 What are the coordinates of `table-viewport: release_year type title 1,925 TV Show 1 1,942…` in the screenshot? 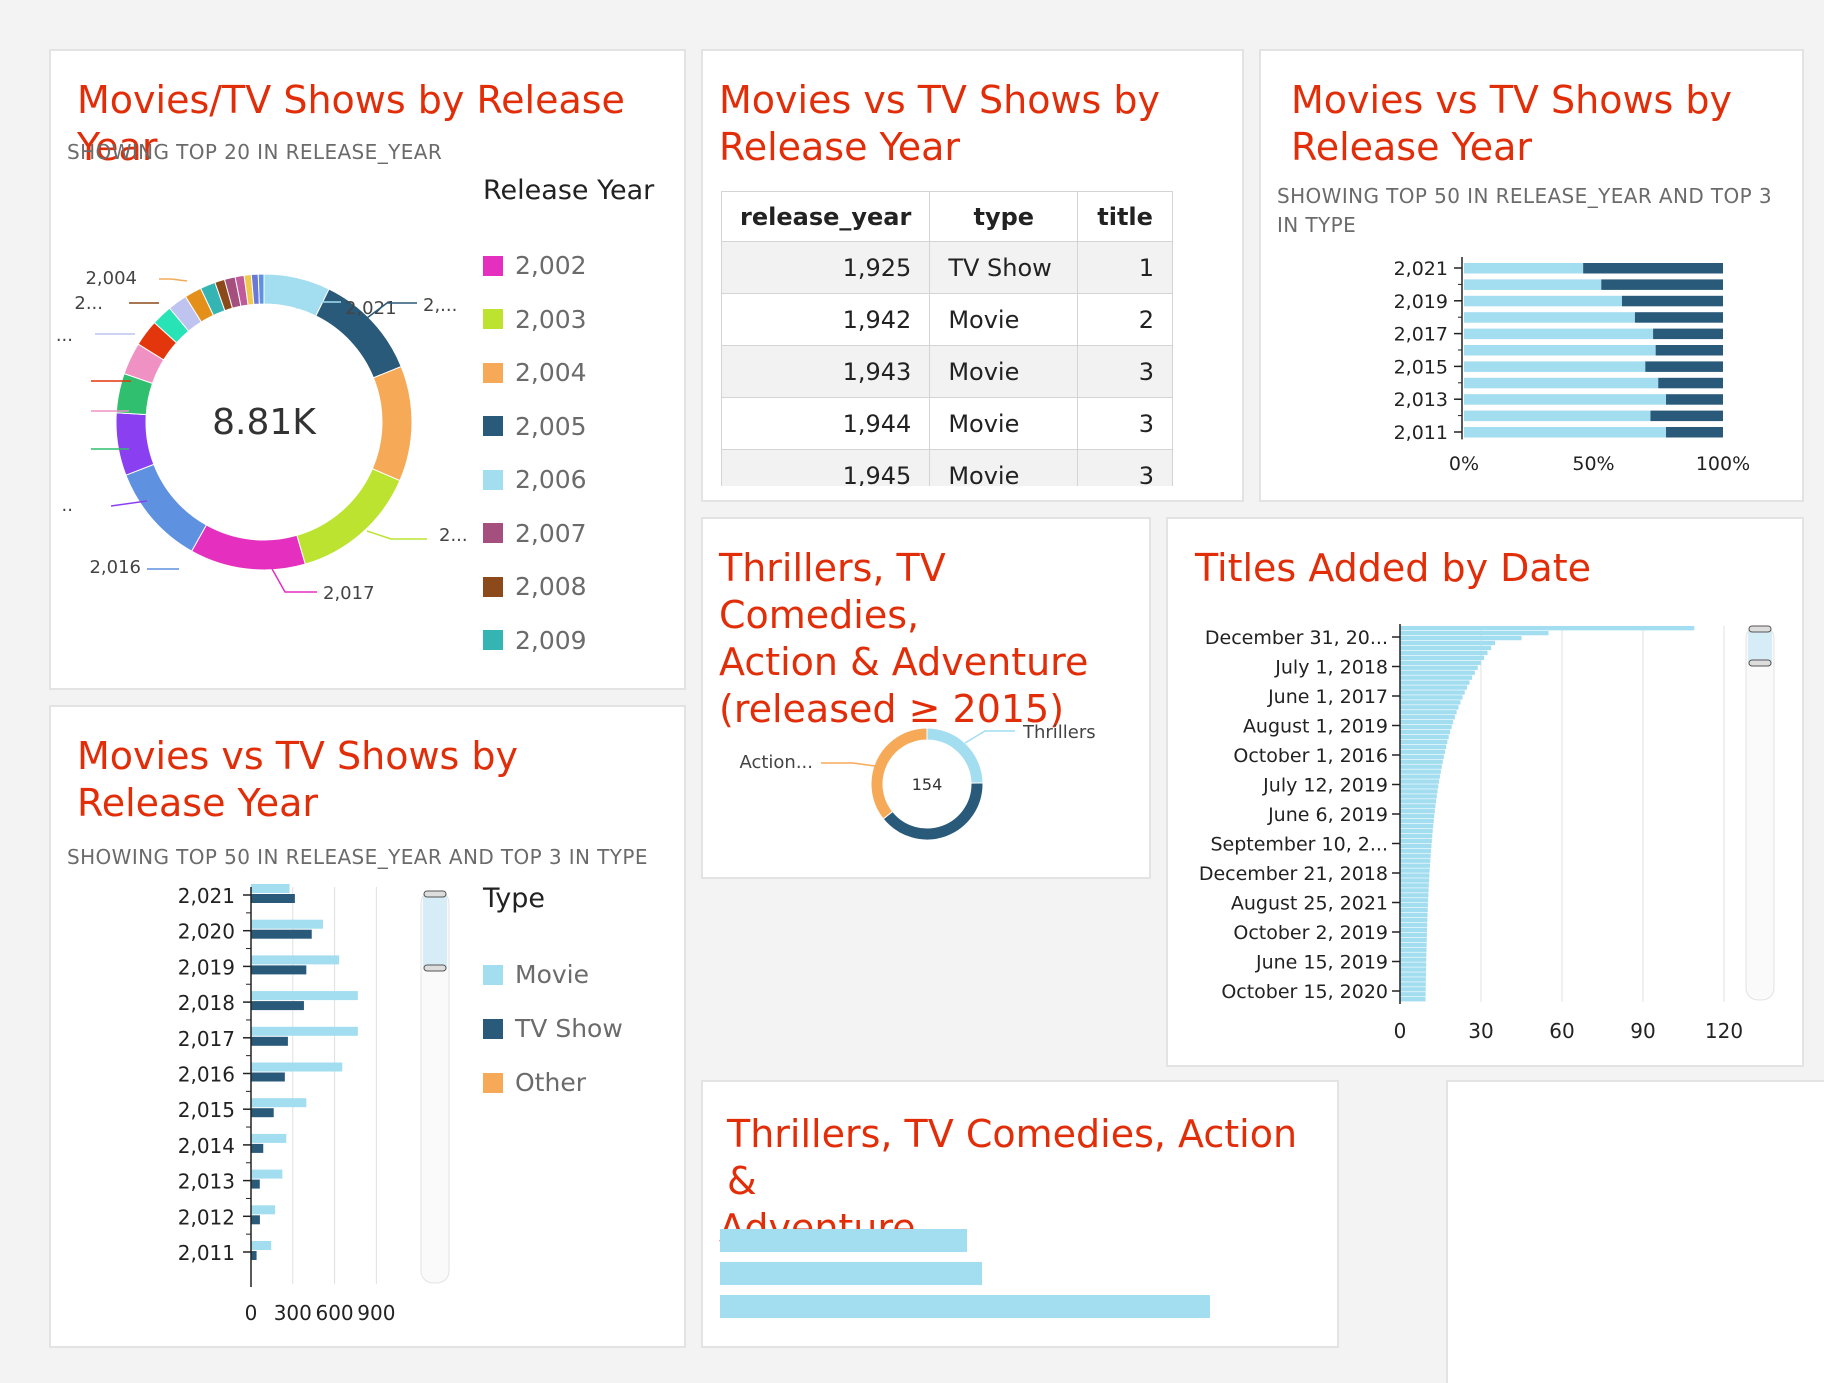 It's located at (947, 338).